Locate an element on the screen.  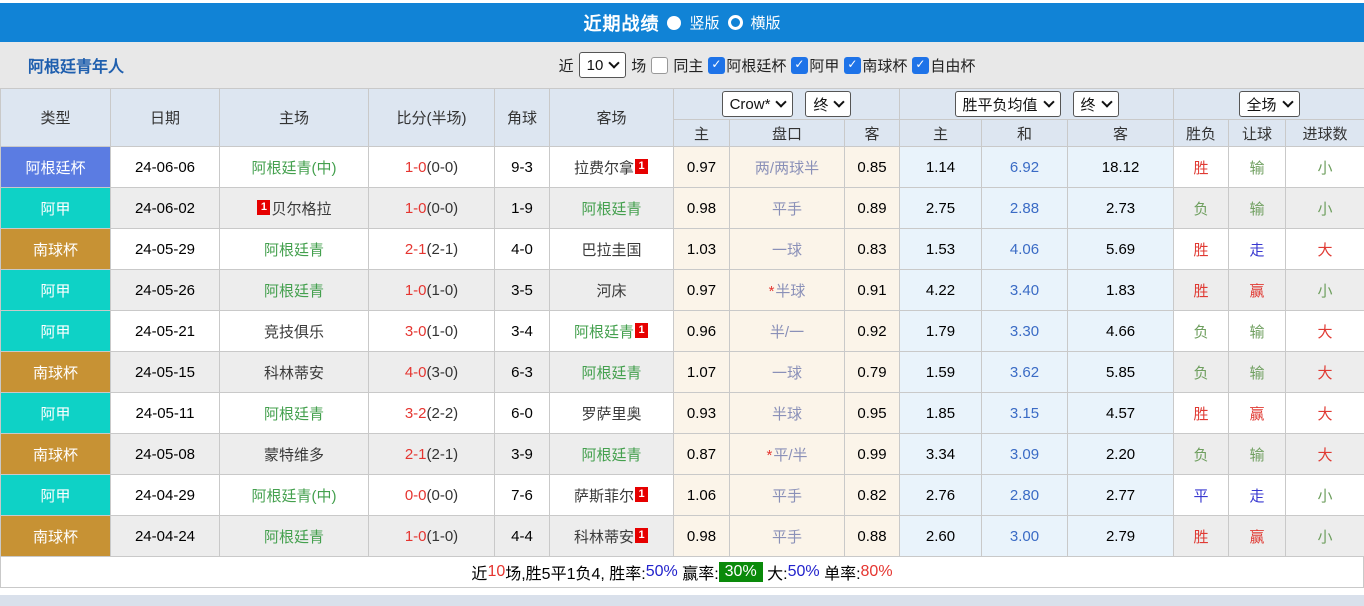
score-cell: 4-0(3-0) is located at coordinates (432, 372).